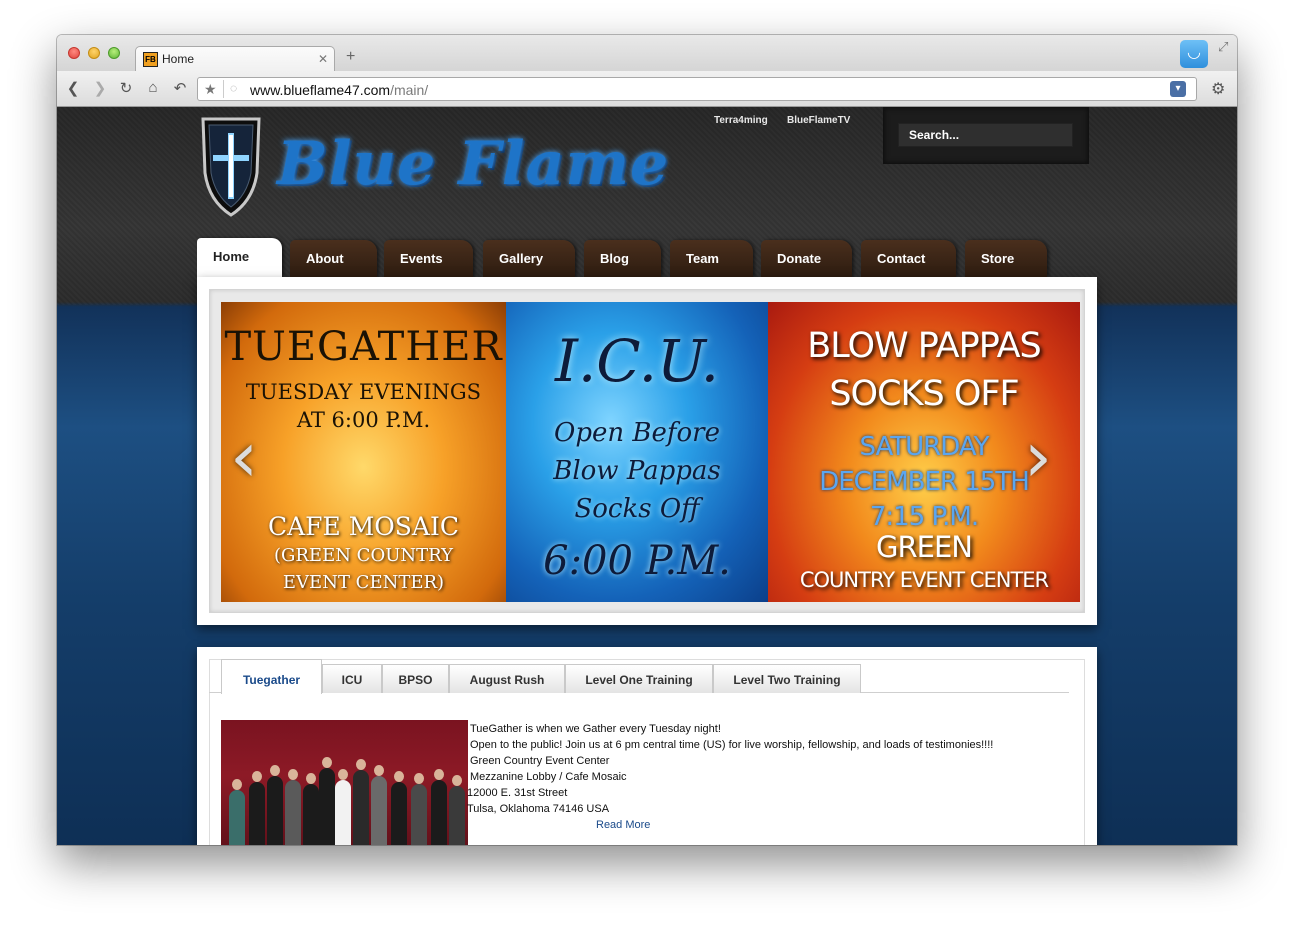  Describe the element at coordinates (637, 561) in the screenshot. I see `slide-time: 6:00 P.M.` at that location.